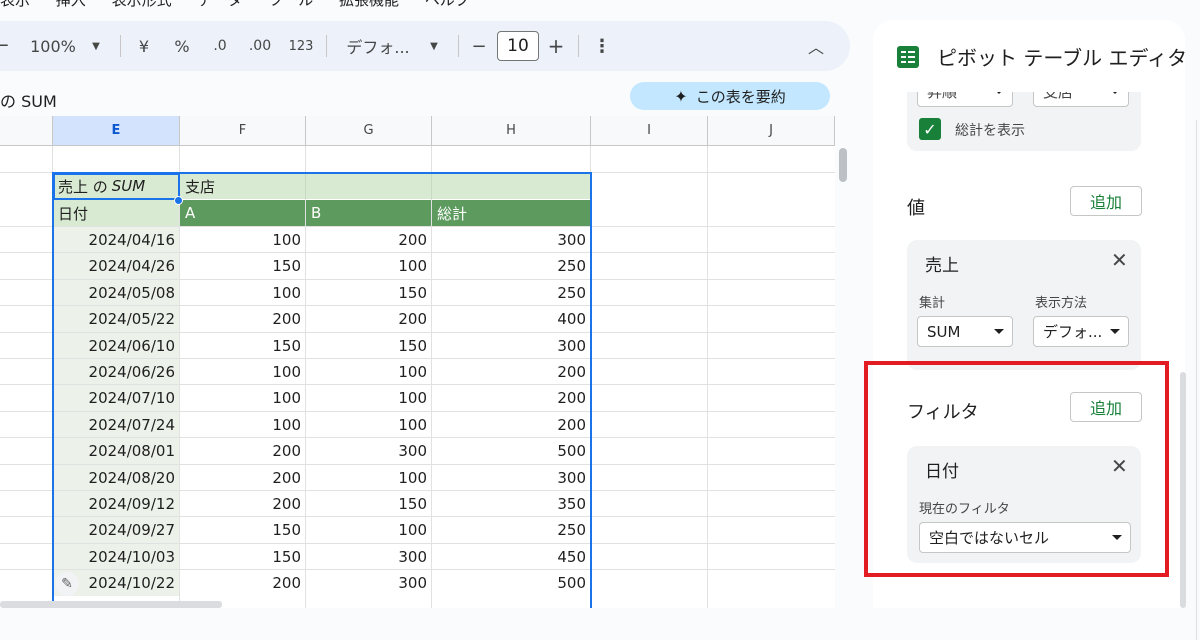 The image size is (1200, 640). What do you see at coordinates (771, 131) in the screenshot?
I see `column-header-j: J` at bounding box center [771, 131].